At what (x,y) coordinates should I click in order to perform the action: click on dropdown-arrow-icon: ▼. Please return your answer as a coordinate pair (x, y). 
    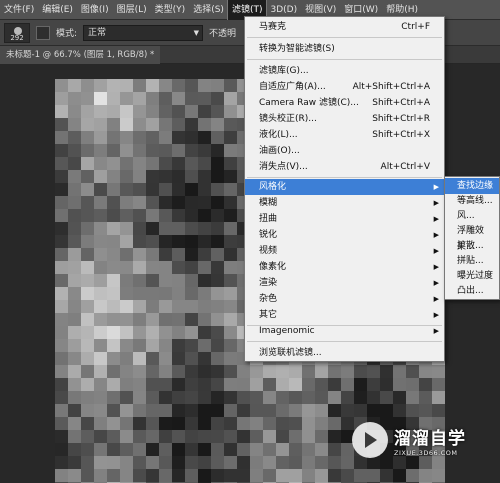
    Looking at the image, I should click on (196, 32).